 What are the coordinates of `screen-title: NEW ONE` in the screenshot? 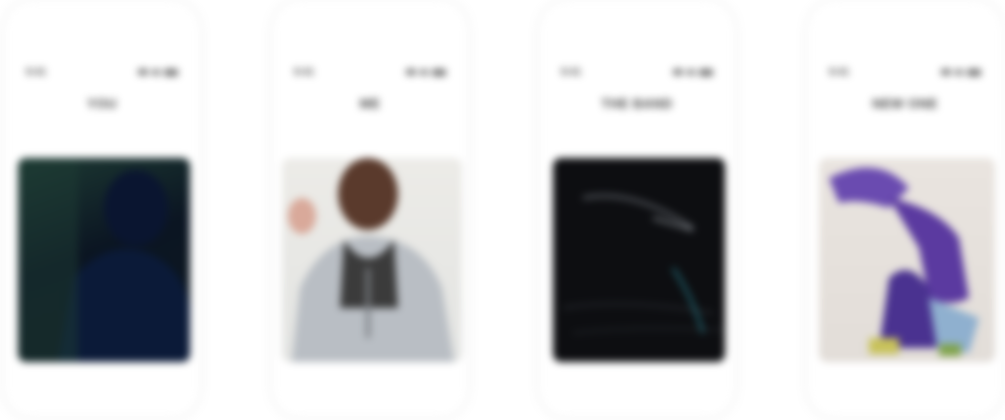 It's located at (905, 103).